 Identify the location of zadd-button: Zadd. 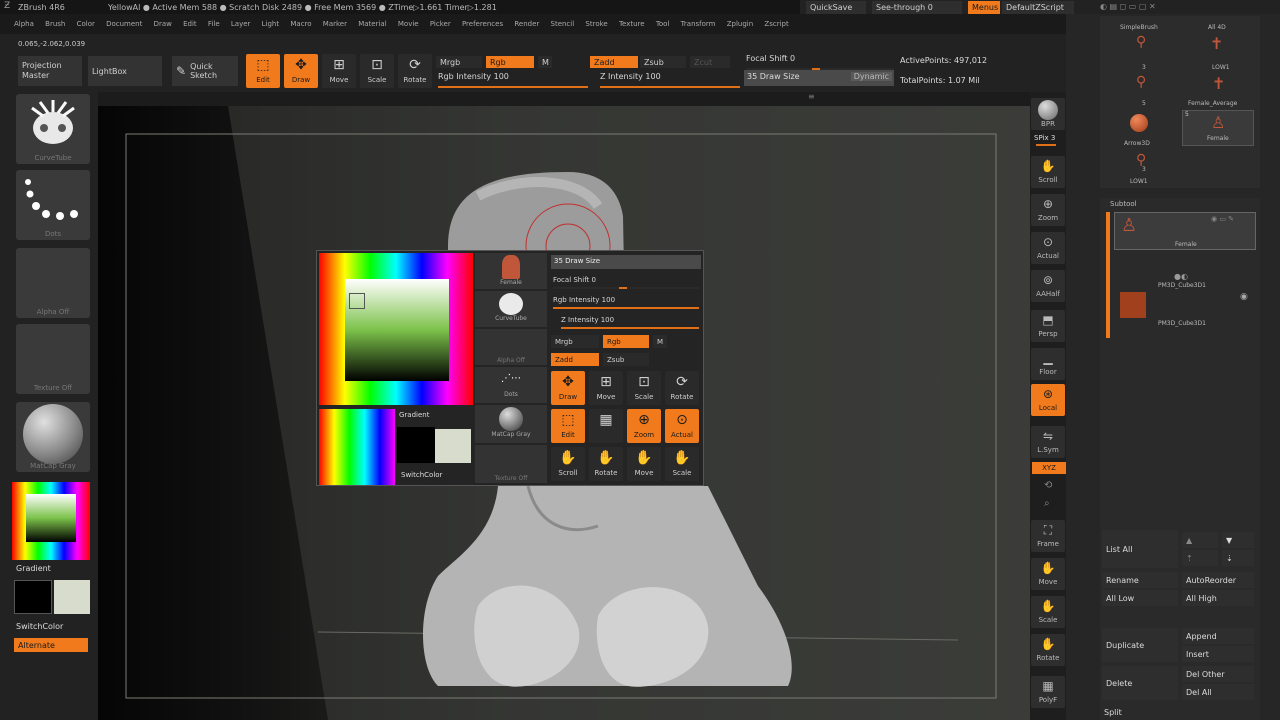
(614, 62).